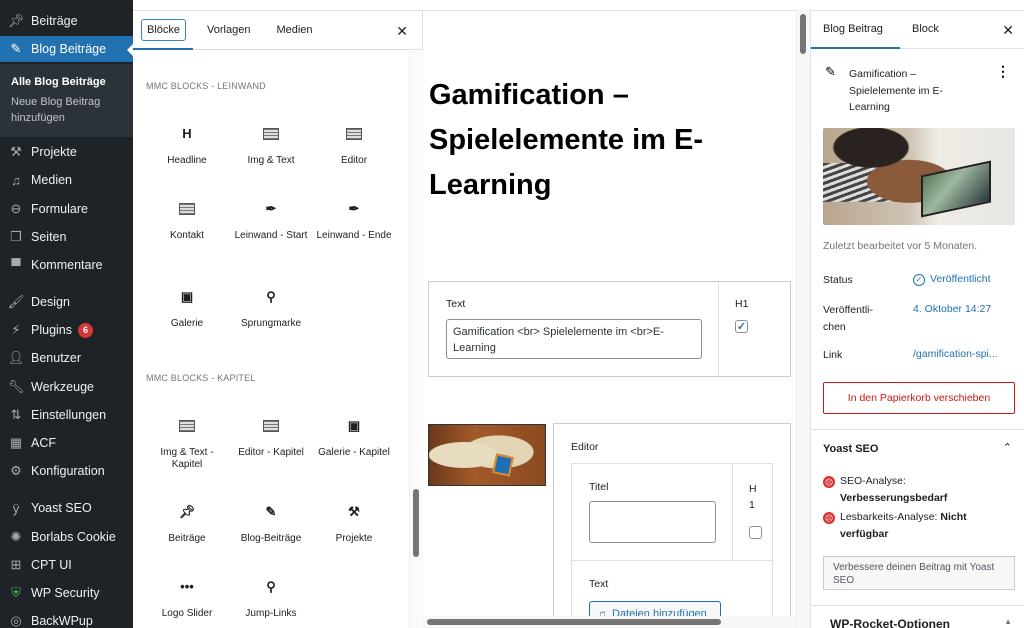 Image resolution: width=1024 pixels, height=628 pixels. I want to click on canvas-horizontal-scrollbar, so click(609, 622).